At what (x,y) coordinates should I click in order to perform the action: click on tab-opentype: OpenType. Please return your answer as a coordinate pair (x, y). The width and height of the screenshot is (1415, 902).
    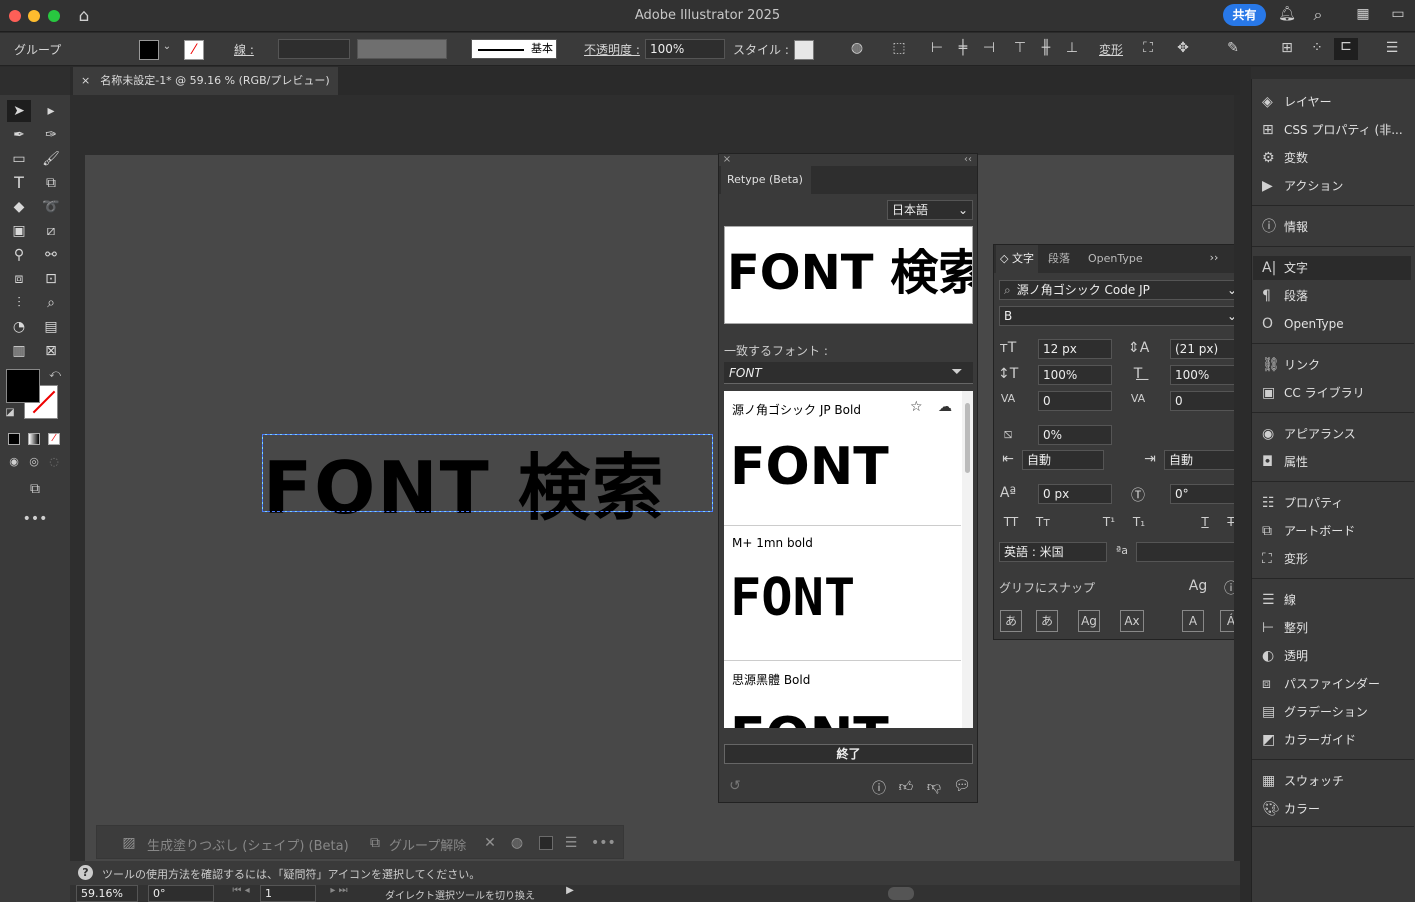
    Looking at the image, I should click on (1115, 259).